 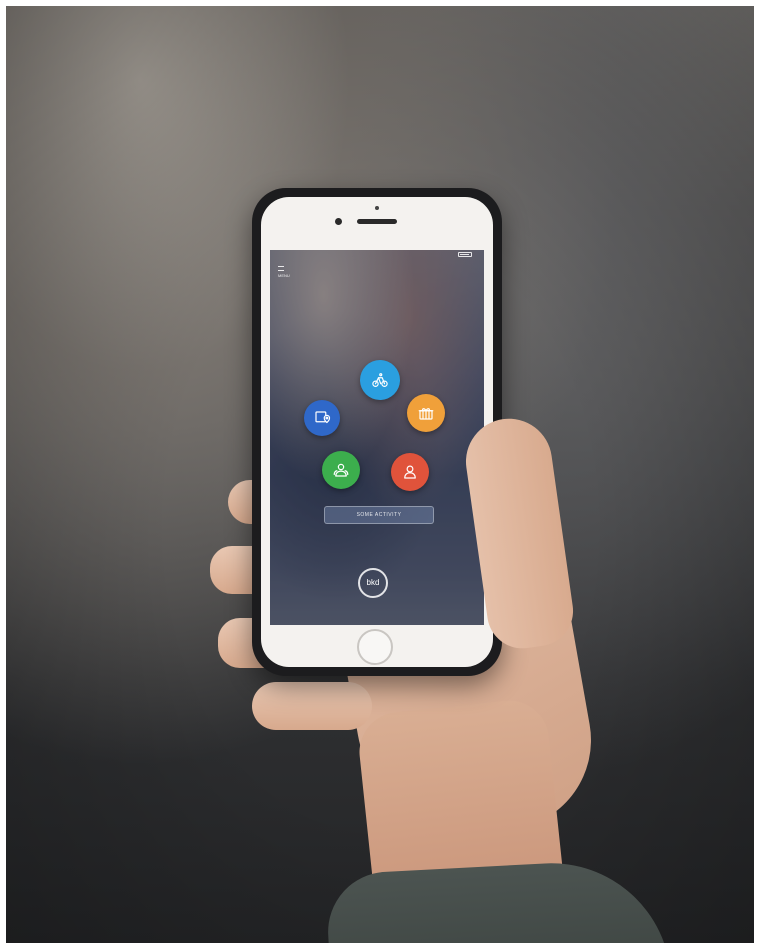 What do you see at coordinates (377, 221) in the screenshot?
I see `earpiece-speaker` at bounding box center [377, 221].